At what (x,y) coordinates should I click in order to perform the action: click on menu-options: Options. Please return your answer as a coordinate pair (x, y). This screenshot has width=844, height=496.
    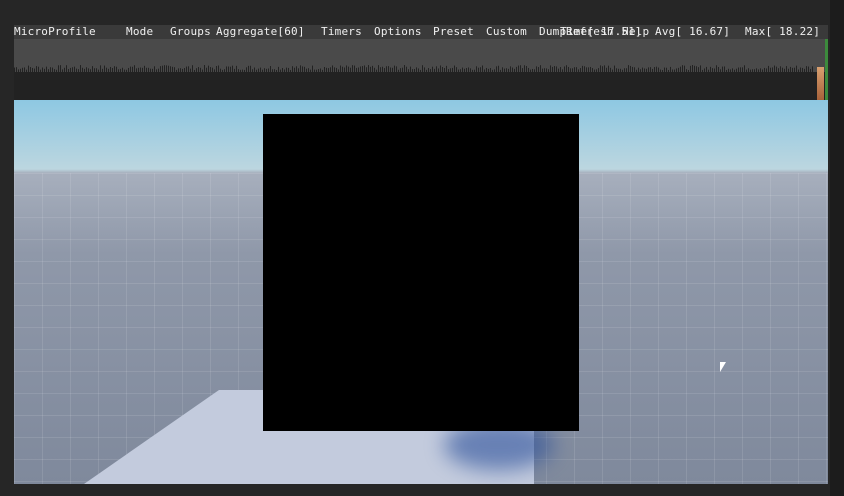
    Looking at the image, I should click on (398, 32).